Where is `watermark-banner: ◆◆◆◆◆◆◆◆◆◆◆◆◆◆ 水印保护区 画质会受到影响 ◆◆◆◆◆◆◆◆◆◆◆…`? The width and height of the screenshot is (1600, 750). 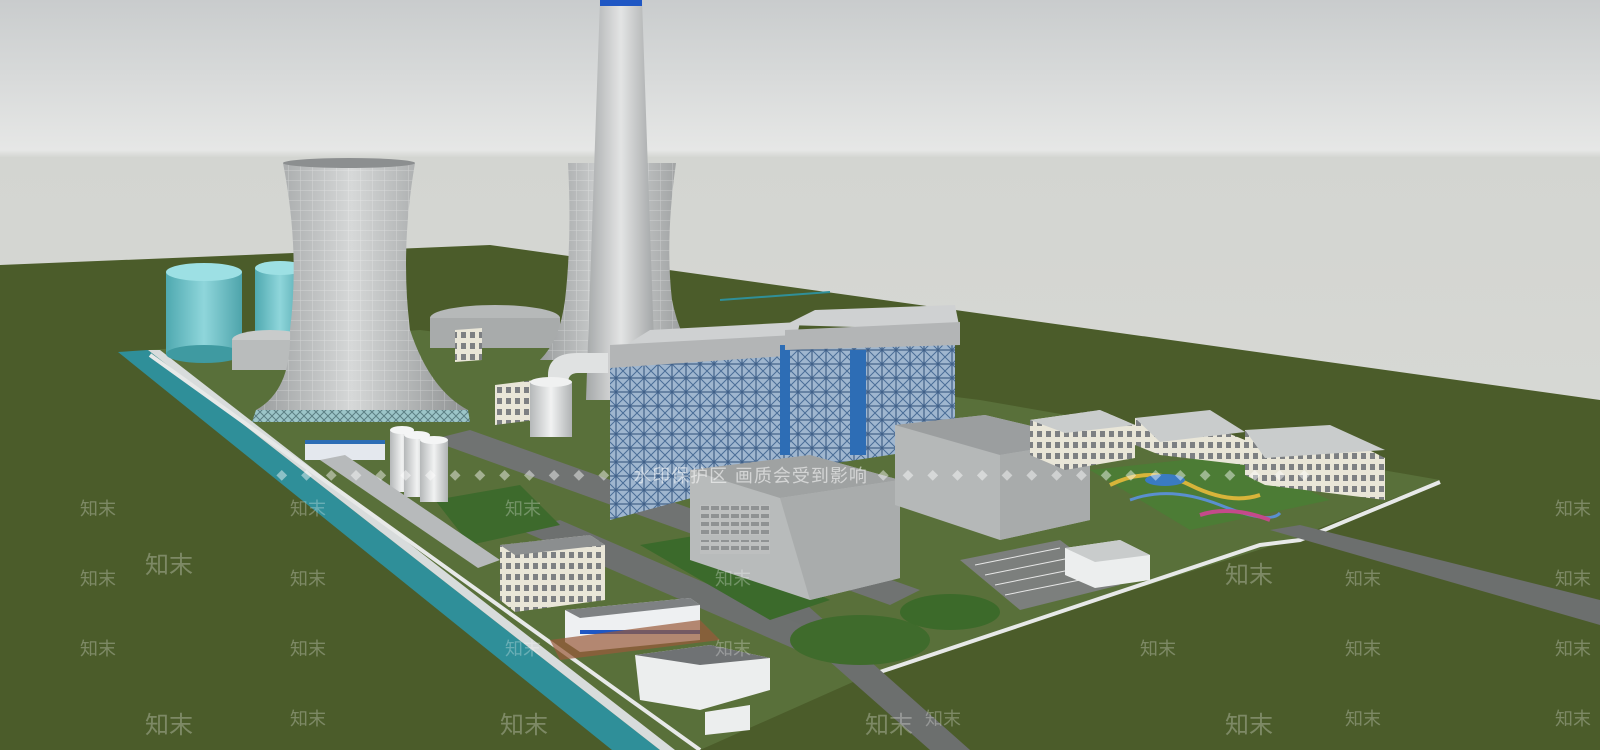
watermark-banner: ◆◆◆◆◆◆◆◆◆◆◆◆◆◆ 水印保护区 画质会受到影响 ◆◆◆◆◆◆◆◆◆◆◆… is located at coordinates (800, 475).